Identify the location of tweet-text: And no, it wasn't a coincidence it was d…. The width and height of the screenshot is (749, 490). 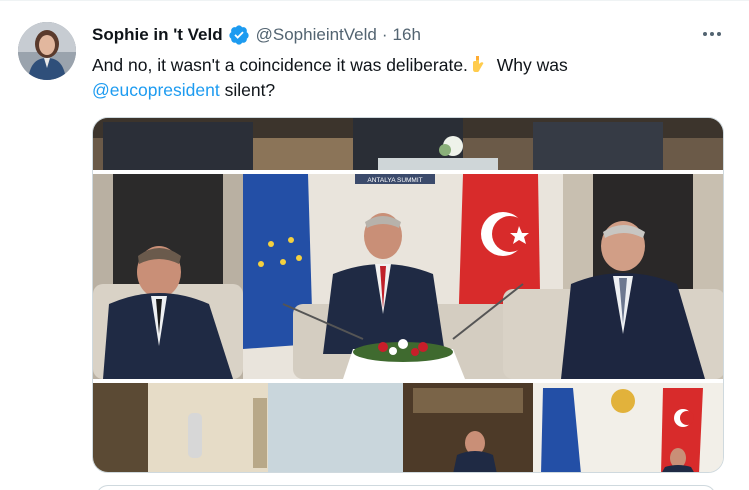
(392, 78).